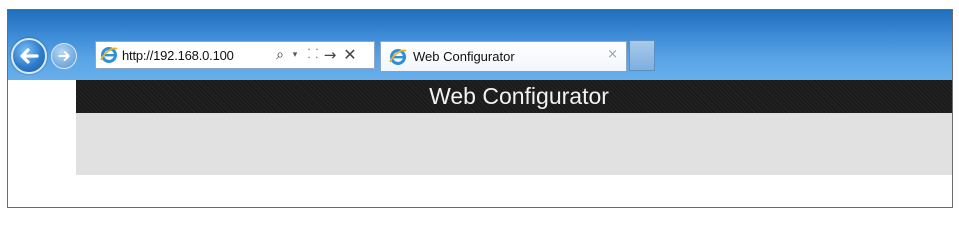 This screenshot has height=240, width=959. I want to click on page-title: Web Configurator, so click(519, 96).